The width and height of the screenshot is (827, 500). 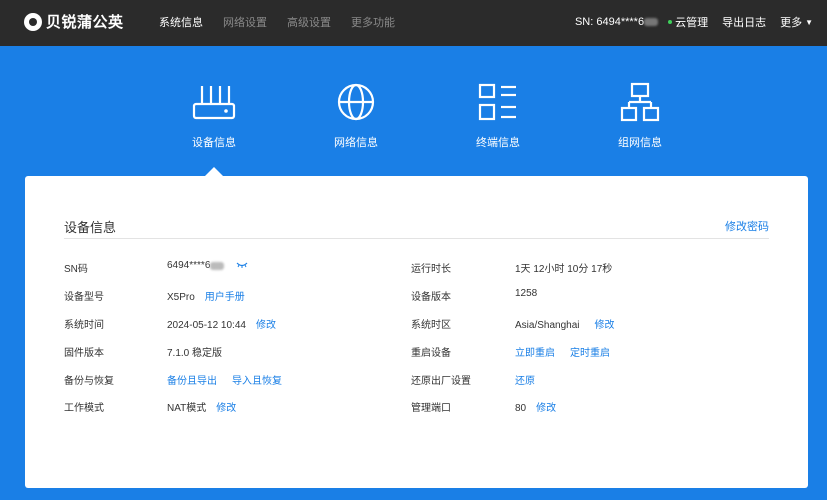 I want to click on factory-reset-actions: 还原, so click(x=525, y=379).